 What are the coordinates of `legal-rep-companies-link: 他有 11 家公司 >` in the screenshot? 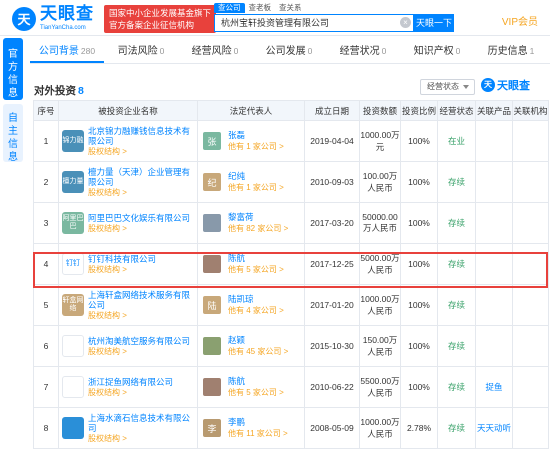 It's located at (258, 433).